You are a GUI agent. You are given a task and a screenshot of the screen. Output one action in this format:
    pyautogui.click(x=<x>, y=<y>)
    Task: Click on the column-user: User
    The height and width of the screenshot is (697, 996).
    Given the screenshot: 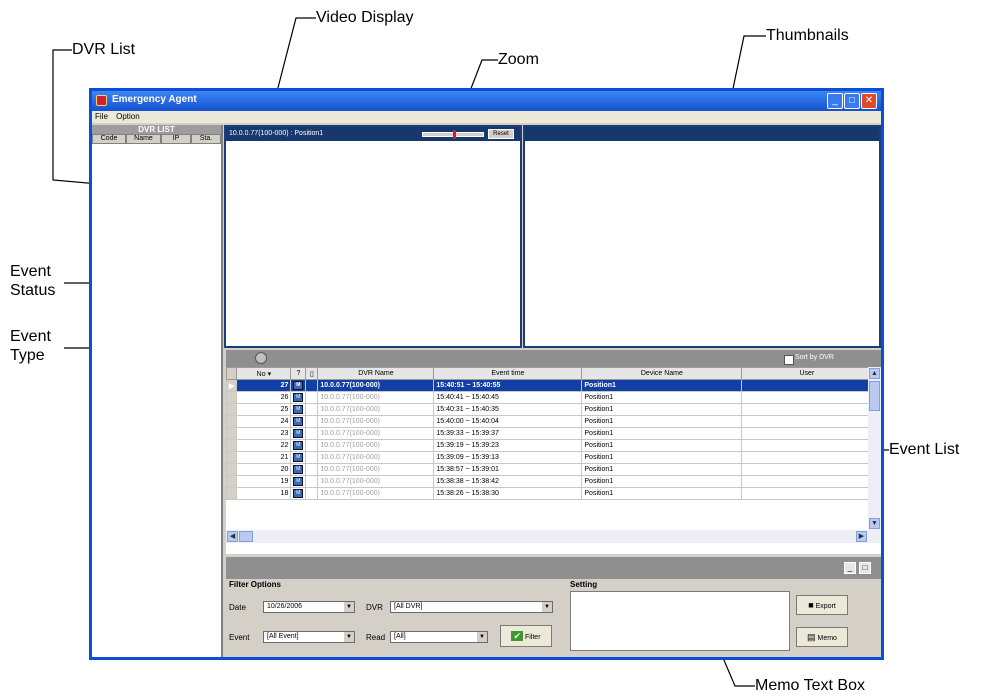 What is the action you would take?
    pyautogui.click(x=807, y=373)
    